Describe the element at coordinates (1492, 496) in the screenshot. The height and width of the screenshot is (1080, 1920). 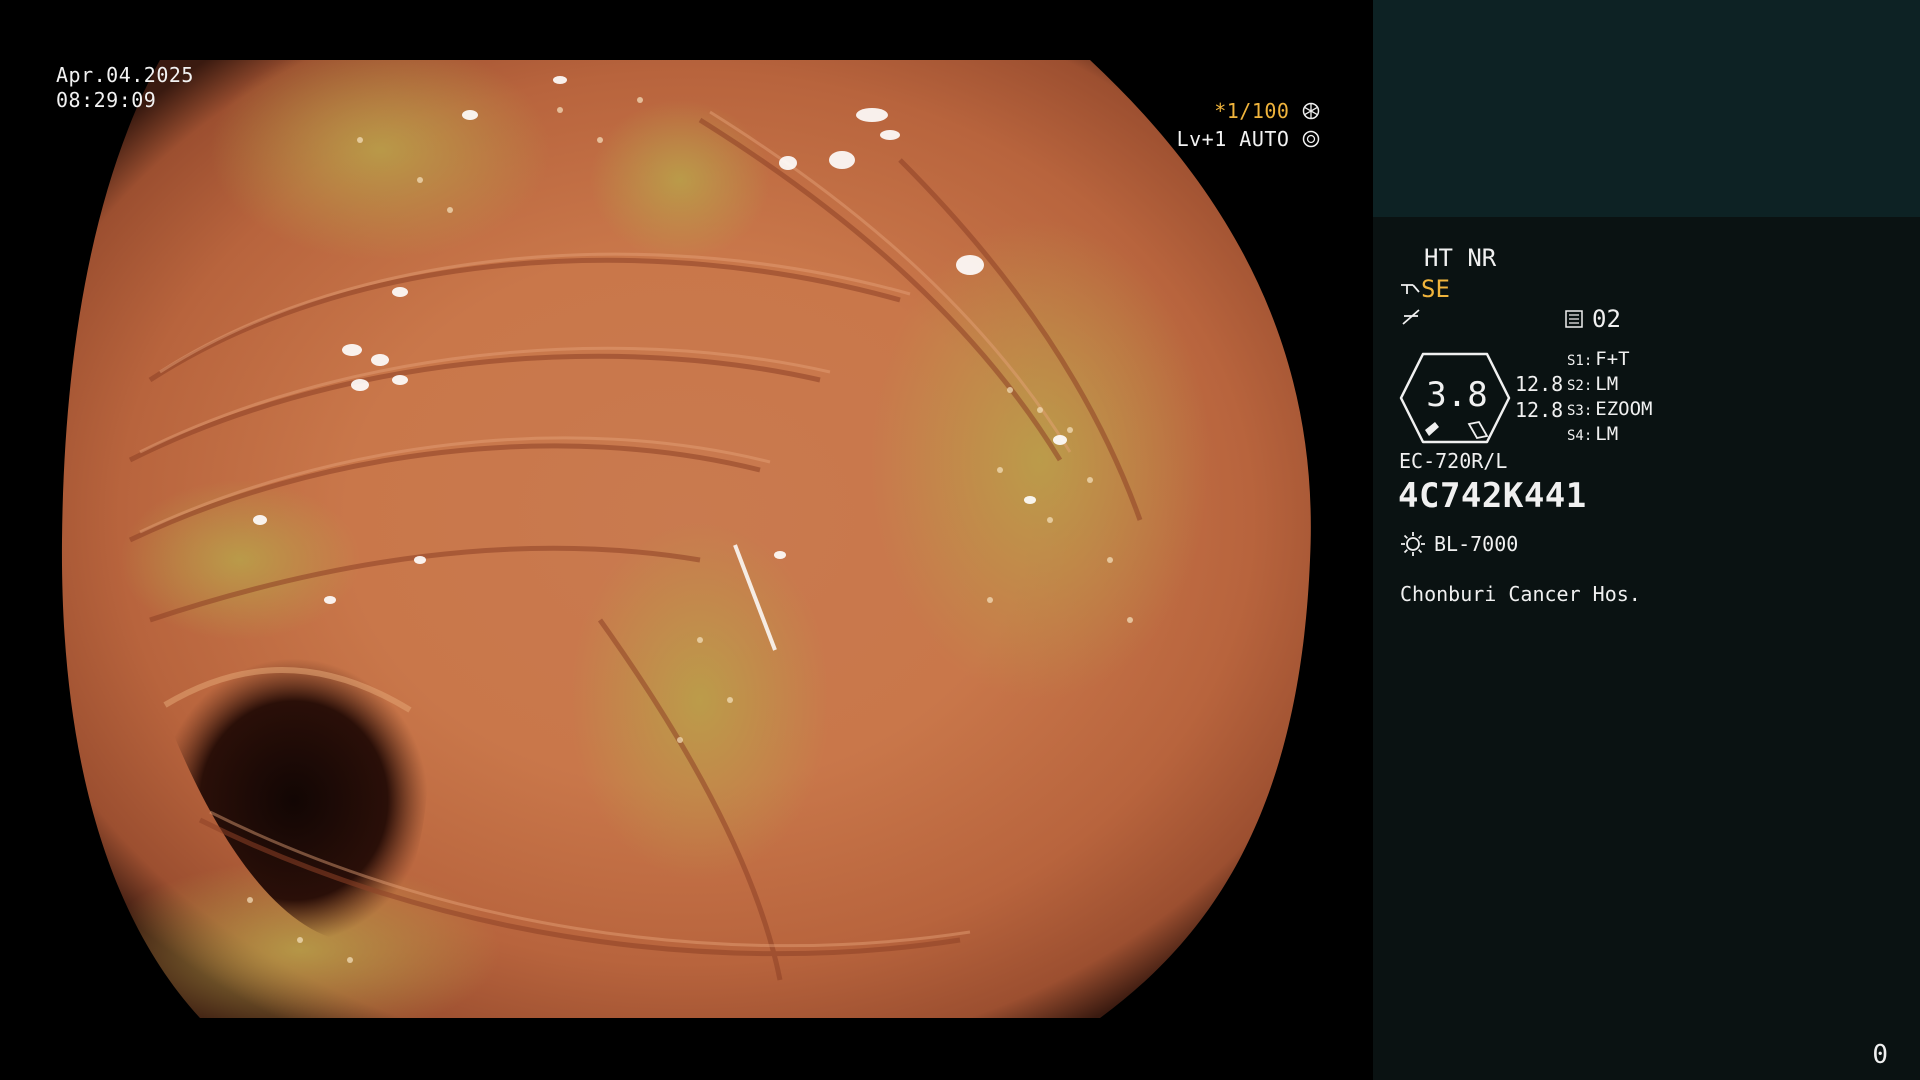
I see `scope-serial: 4C742K441` at that location.